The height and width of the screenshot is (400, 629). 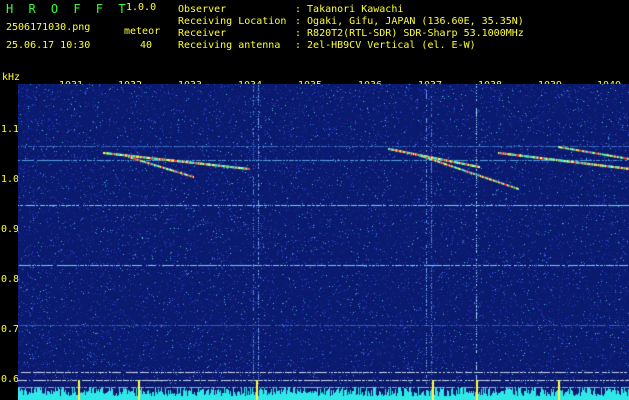 What do you see at coordinates (229, 45) in the screenshot?
I see `antenna-label: Receiving antenna` at bounding box center [229, 45].